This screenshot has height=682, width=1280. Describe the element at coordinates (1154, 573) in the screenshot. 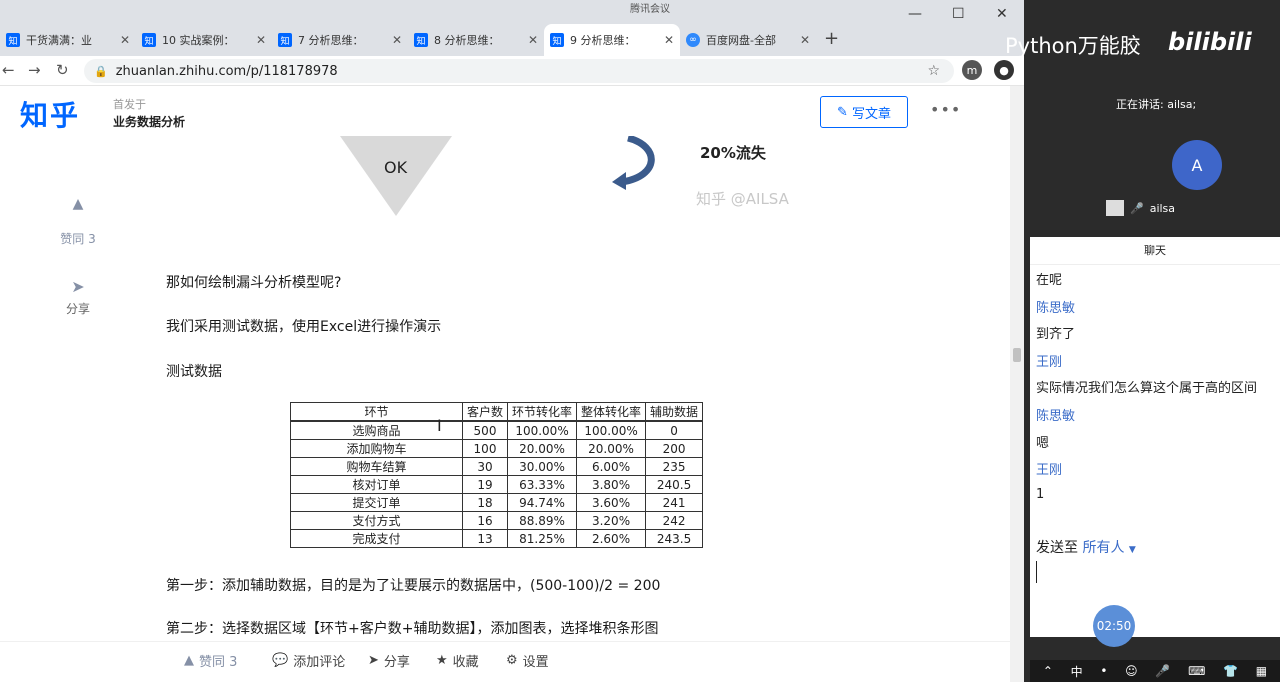

I see `chat-input` at that location.